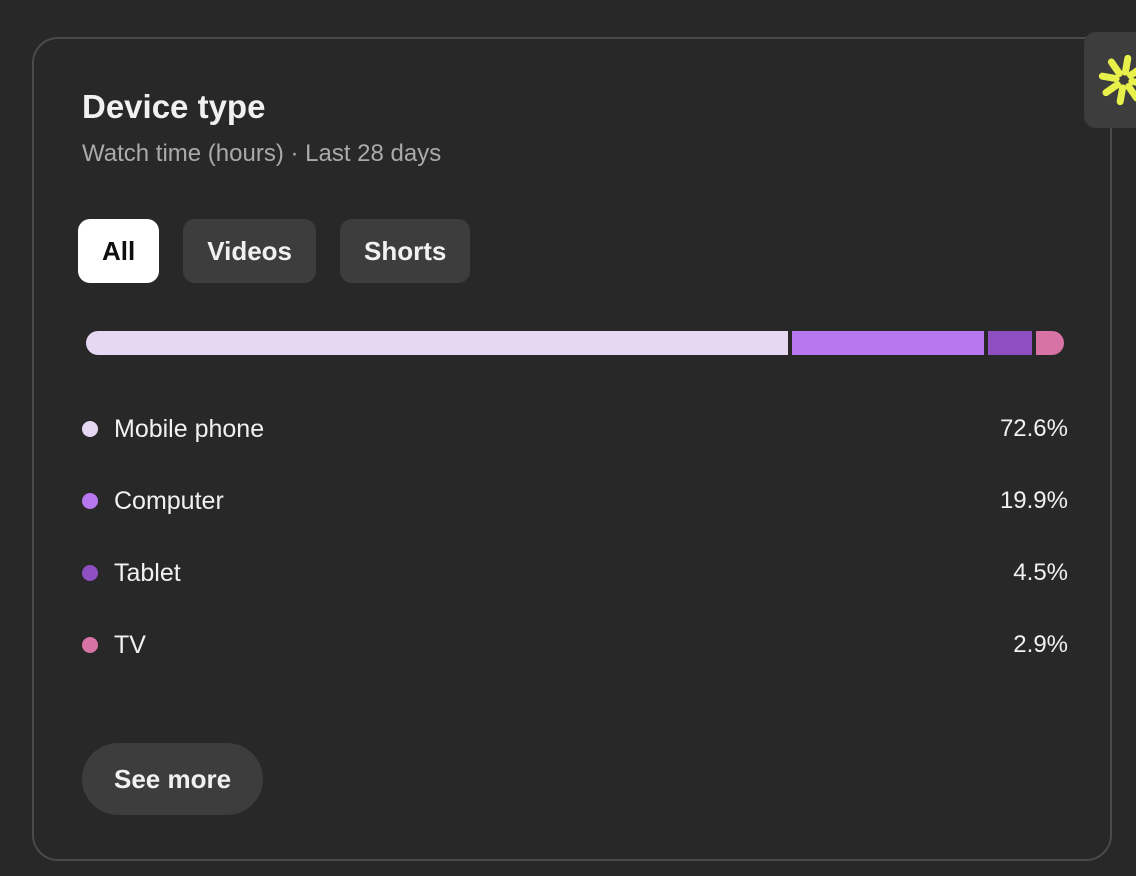  Describe the element at coordinates (147, 572) in the screenshot. I see `legend-label: Tablet` at that location.